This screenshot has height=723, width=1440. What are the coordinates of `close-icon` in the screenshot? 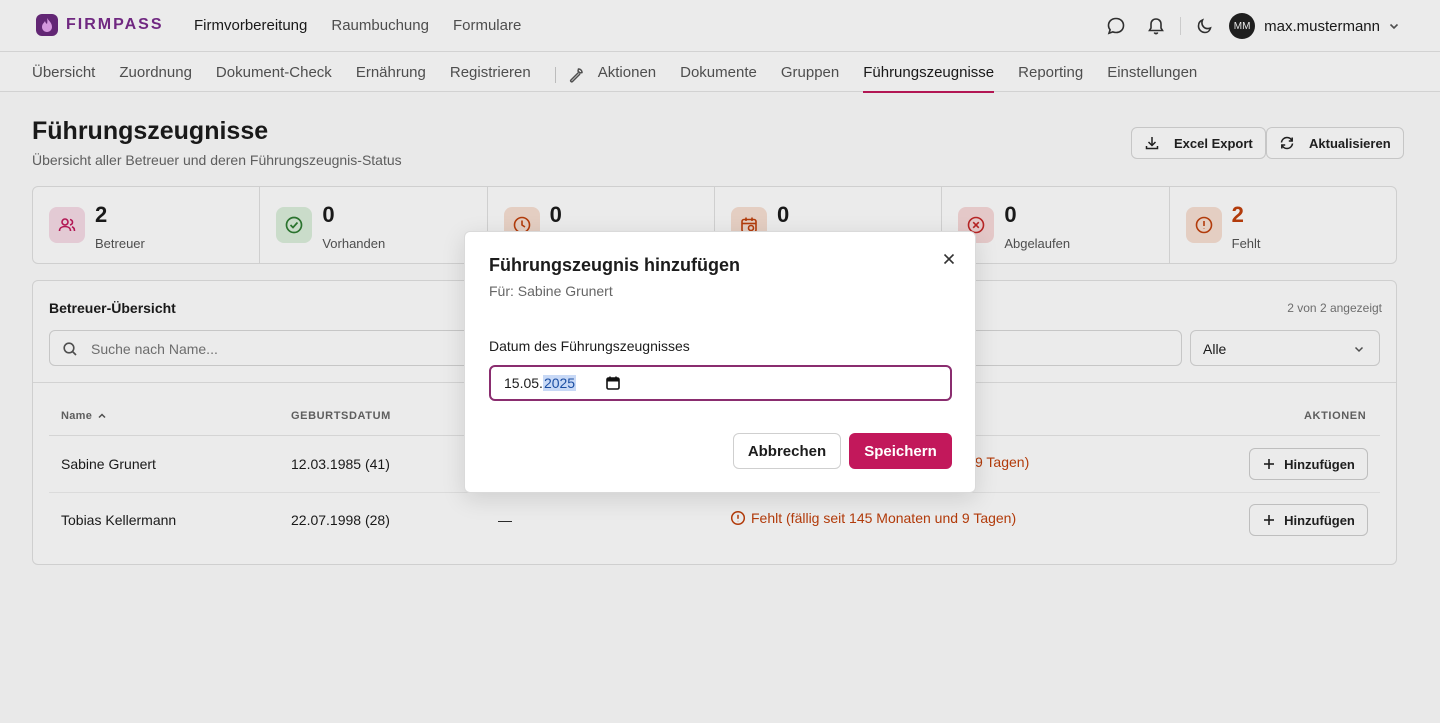 It's located at (949, 259).